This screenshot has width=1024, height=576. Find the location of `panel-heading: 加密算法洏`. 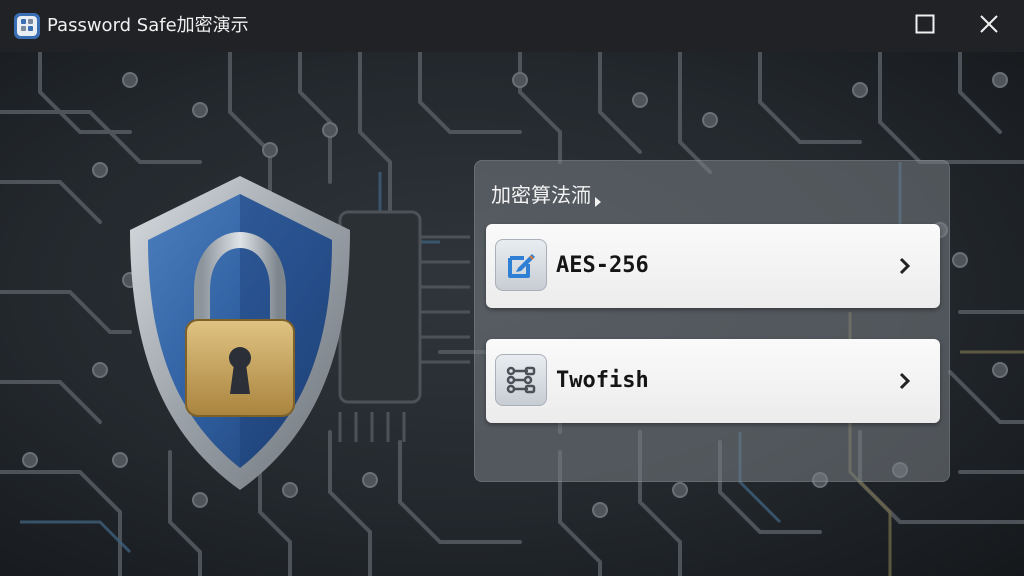

panel-heading: 加密算法洏 is located at coordinates (547, 195).